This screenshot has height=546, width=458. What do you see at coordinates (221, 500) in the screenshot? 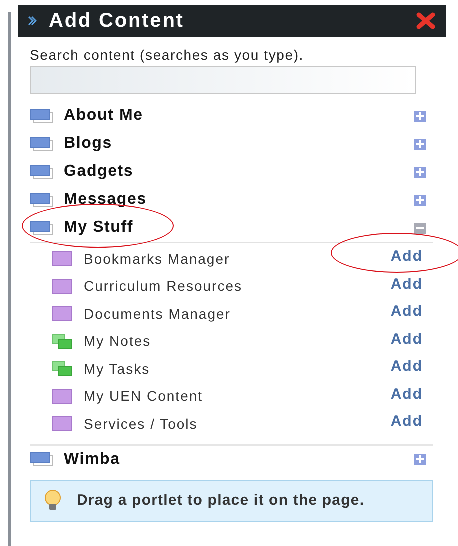
I see `tip-text: Drag a portlet to place it on the page.` at bounding box center [221, 500].